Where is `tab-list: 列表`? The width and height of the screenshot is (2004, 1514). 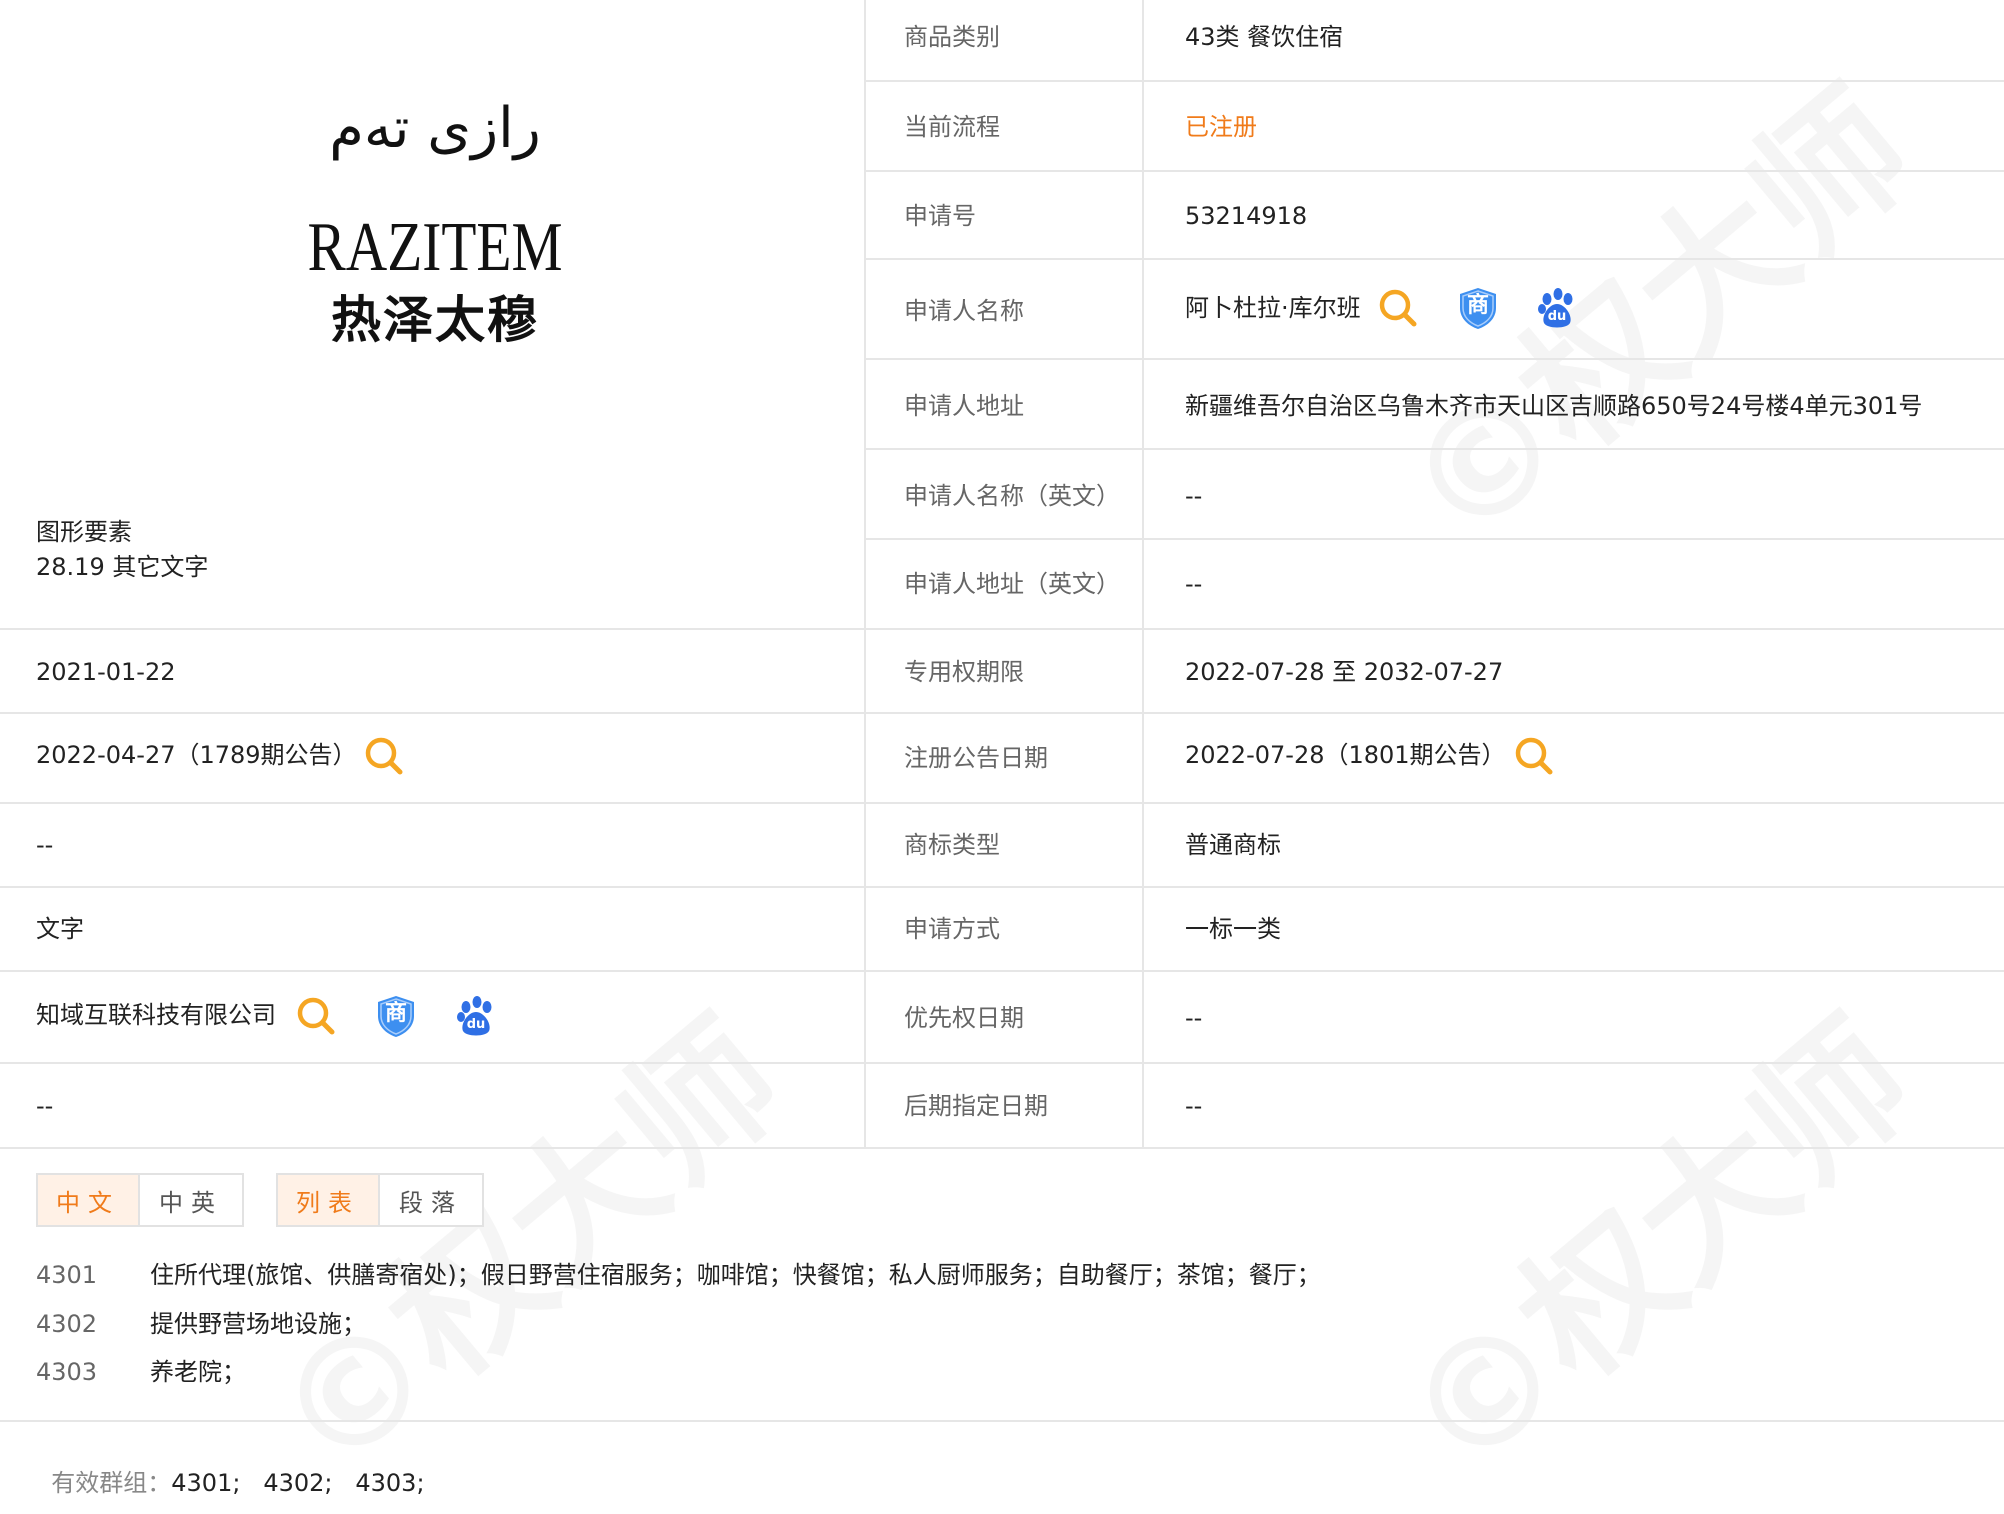
tab-list: 列表 is located at coordinates (329, 1200).